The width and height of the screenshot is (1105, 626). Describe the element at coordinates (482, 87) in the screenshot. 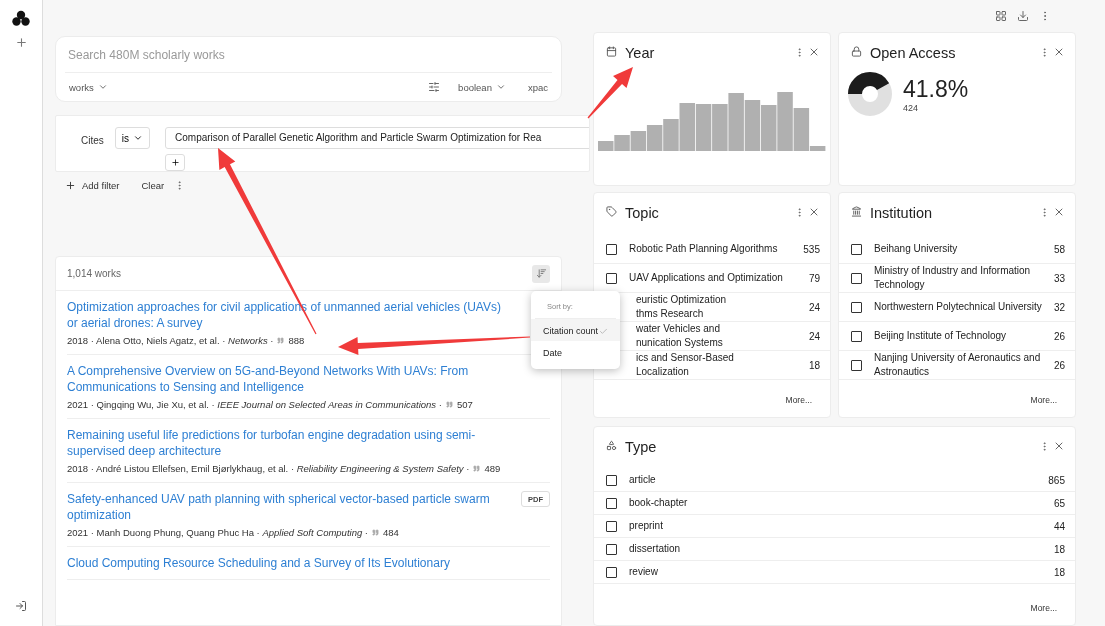

I see `mode-dropdown: boolean` at that location.